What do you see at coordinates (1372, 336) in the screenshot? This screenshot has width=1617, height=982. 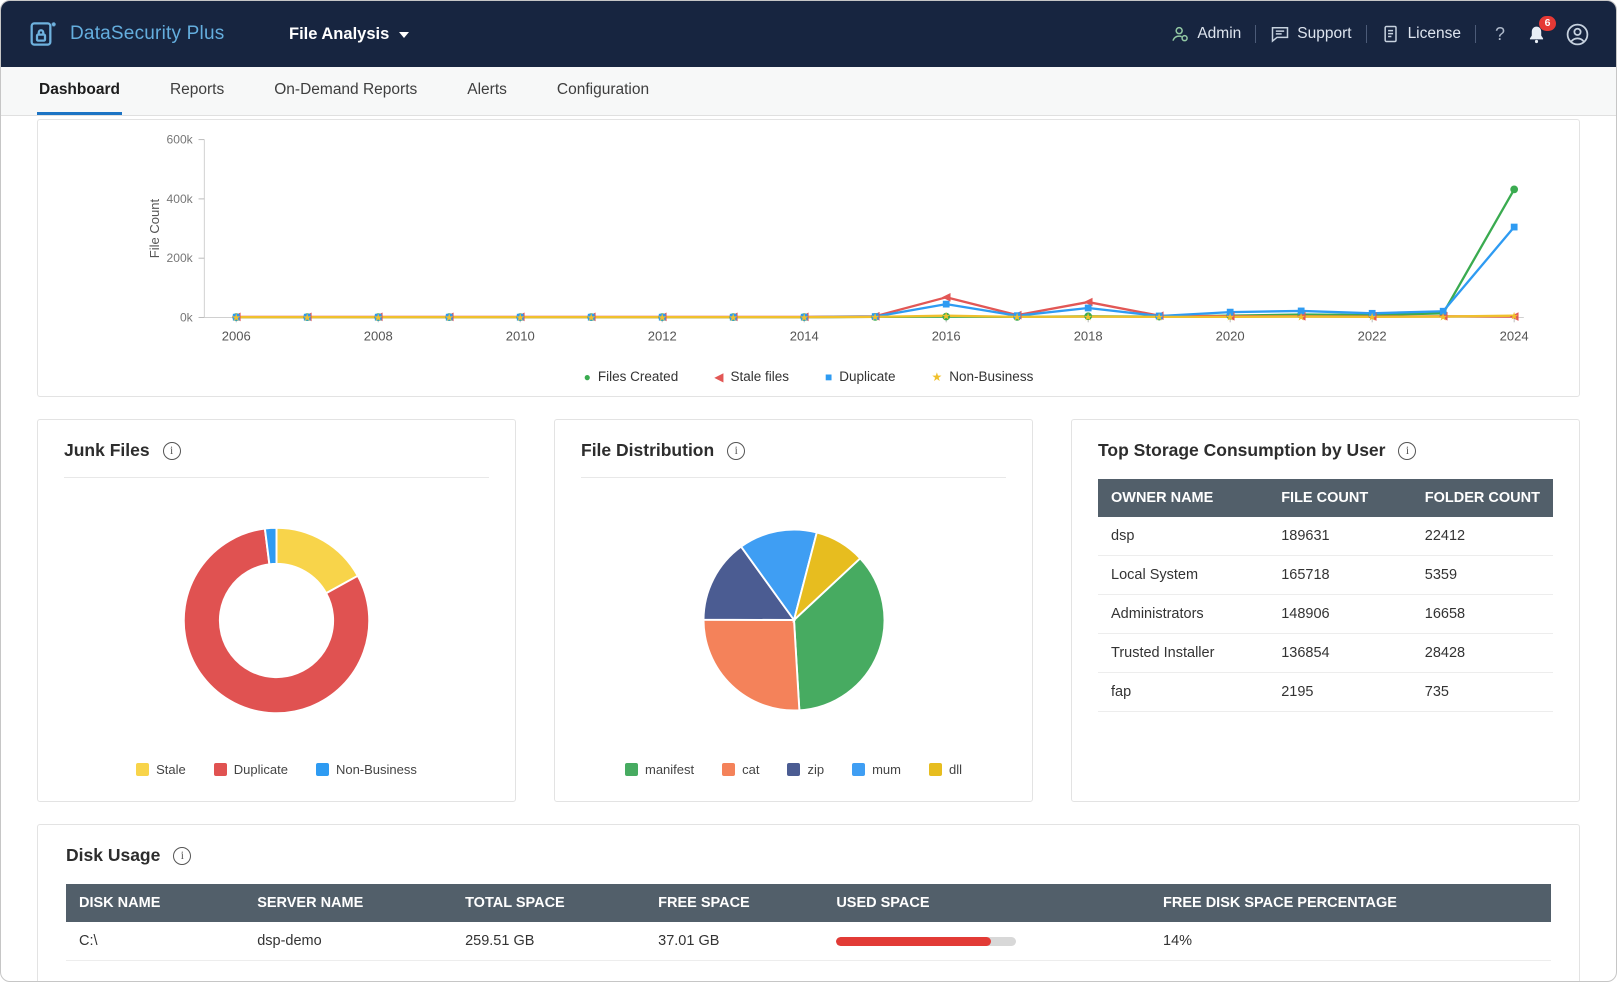 I see `svg-text: 2022` at bounding box center [1372, 336].